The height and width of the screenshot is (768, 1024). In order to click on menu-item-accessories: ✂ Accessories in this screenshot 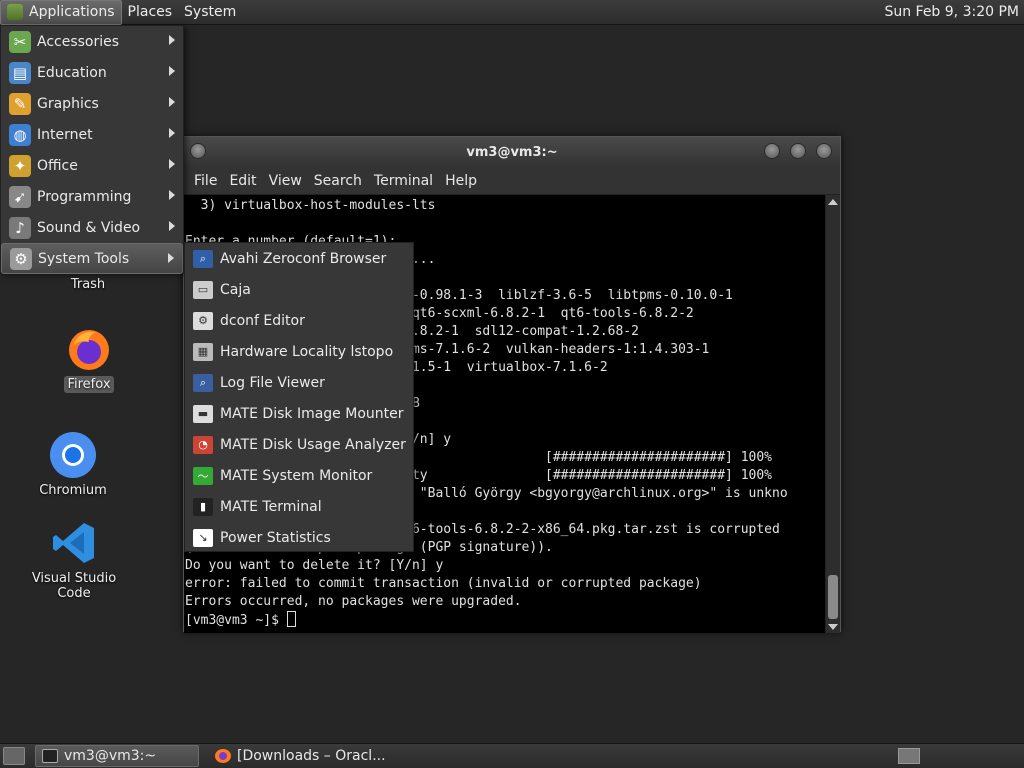, I will do `click(92, 41)`.